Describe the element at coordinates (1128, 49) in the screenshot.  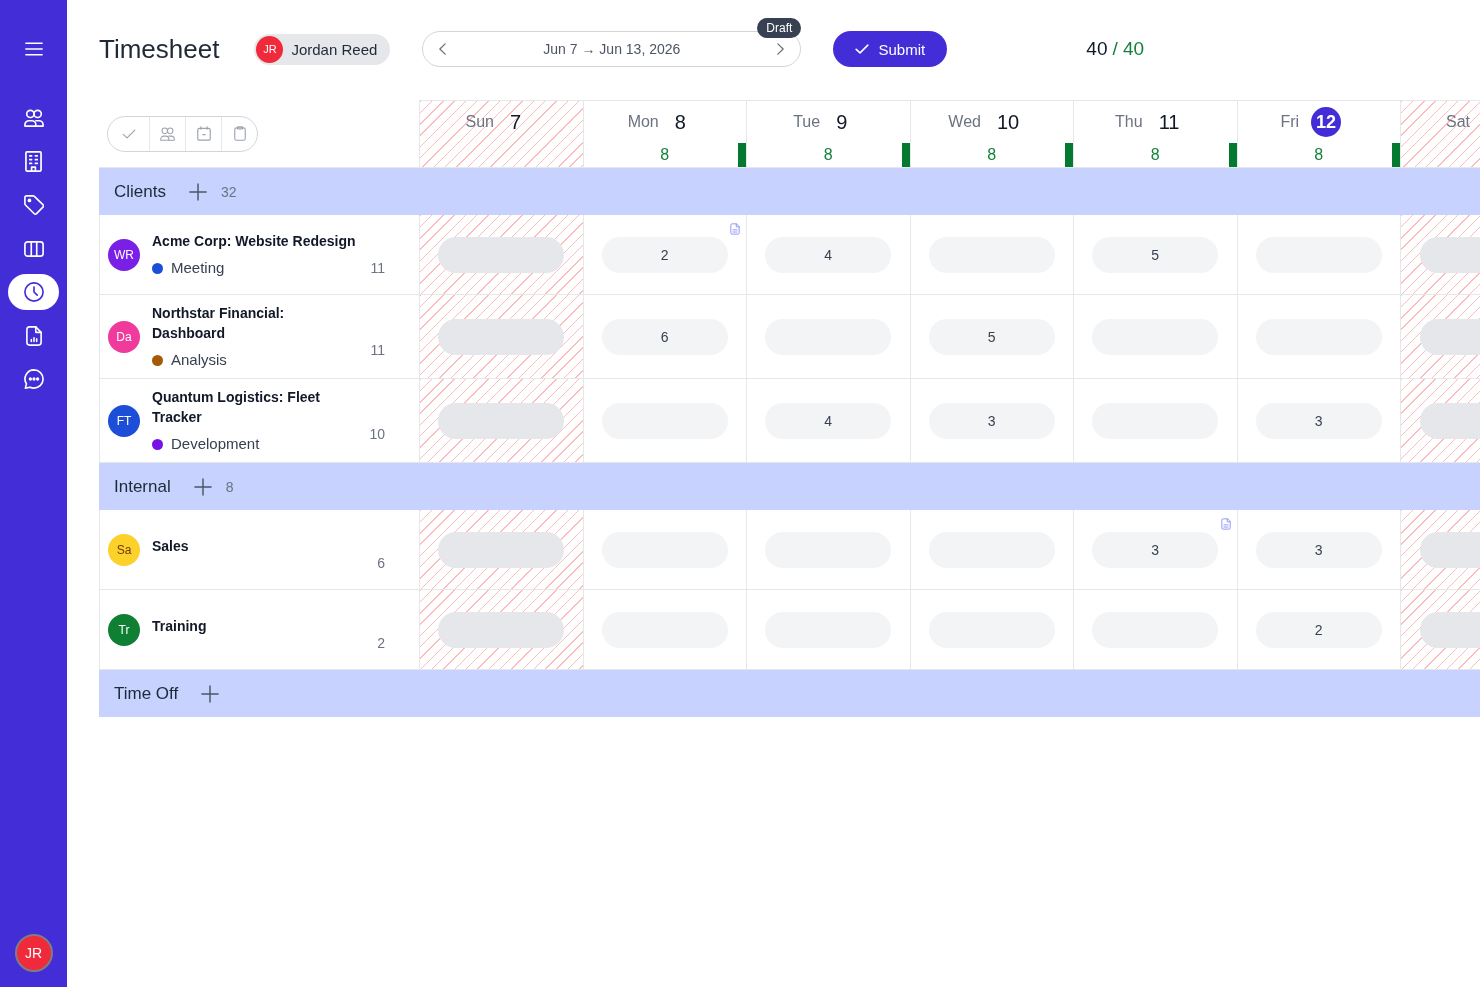
I see `hours-target: / 40` at that location.